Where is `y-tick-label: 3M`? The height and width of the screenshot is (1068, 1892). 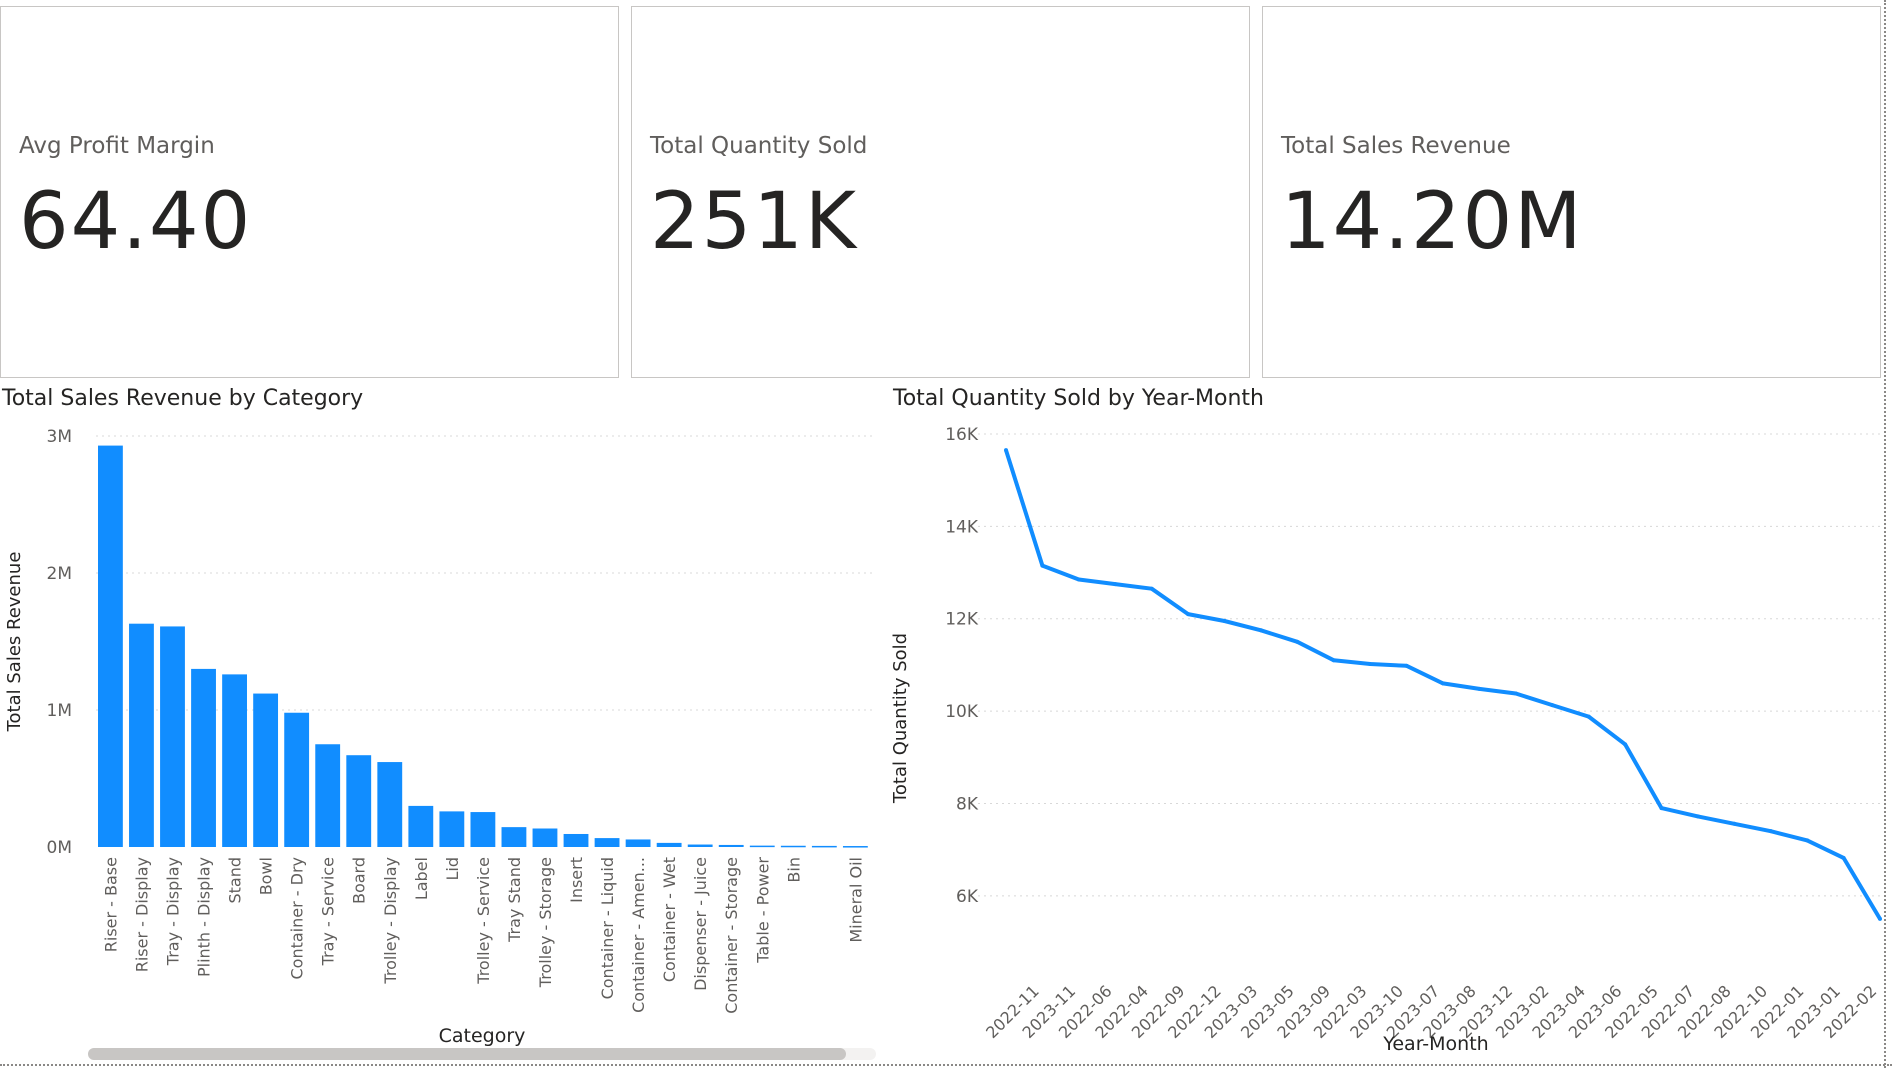 y-tick-label: 3M is located at coordinates (59, 437).